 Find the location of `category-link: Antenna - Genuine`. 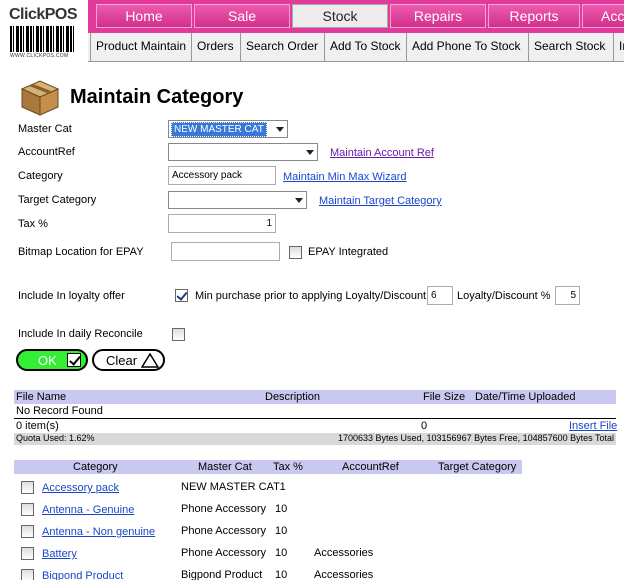

category-link: Antenna - Genuine is located at coordinates (88, 510).